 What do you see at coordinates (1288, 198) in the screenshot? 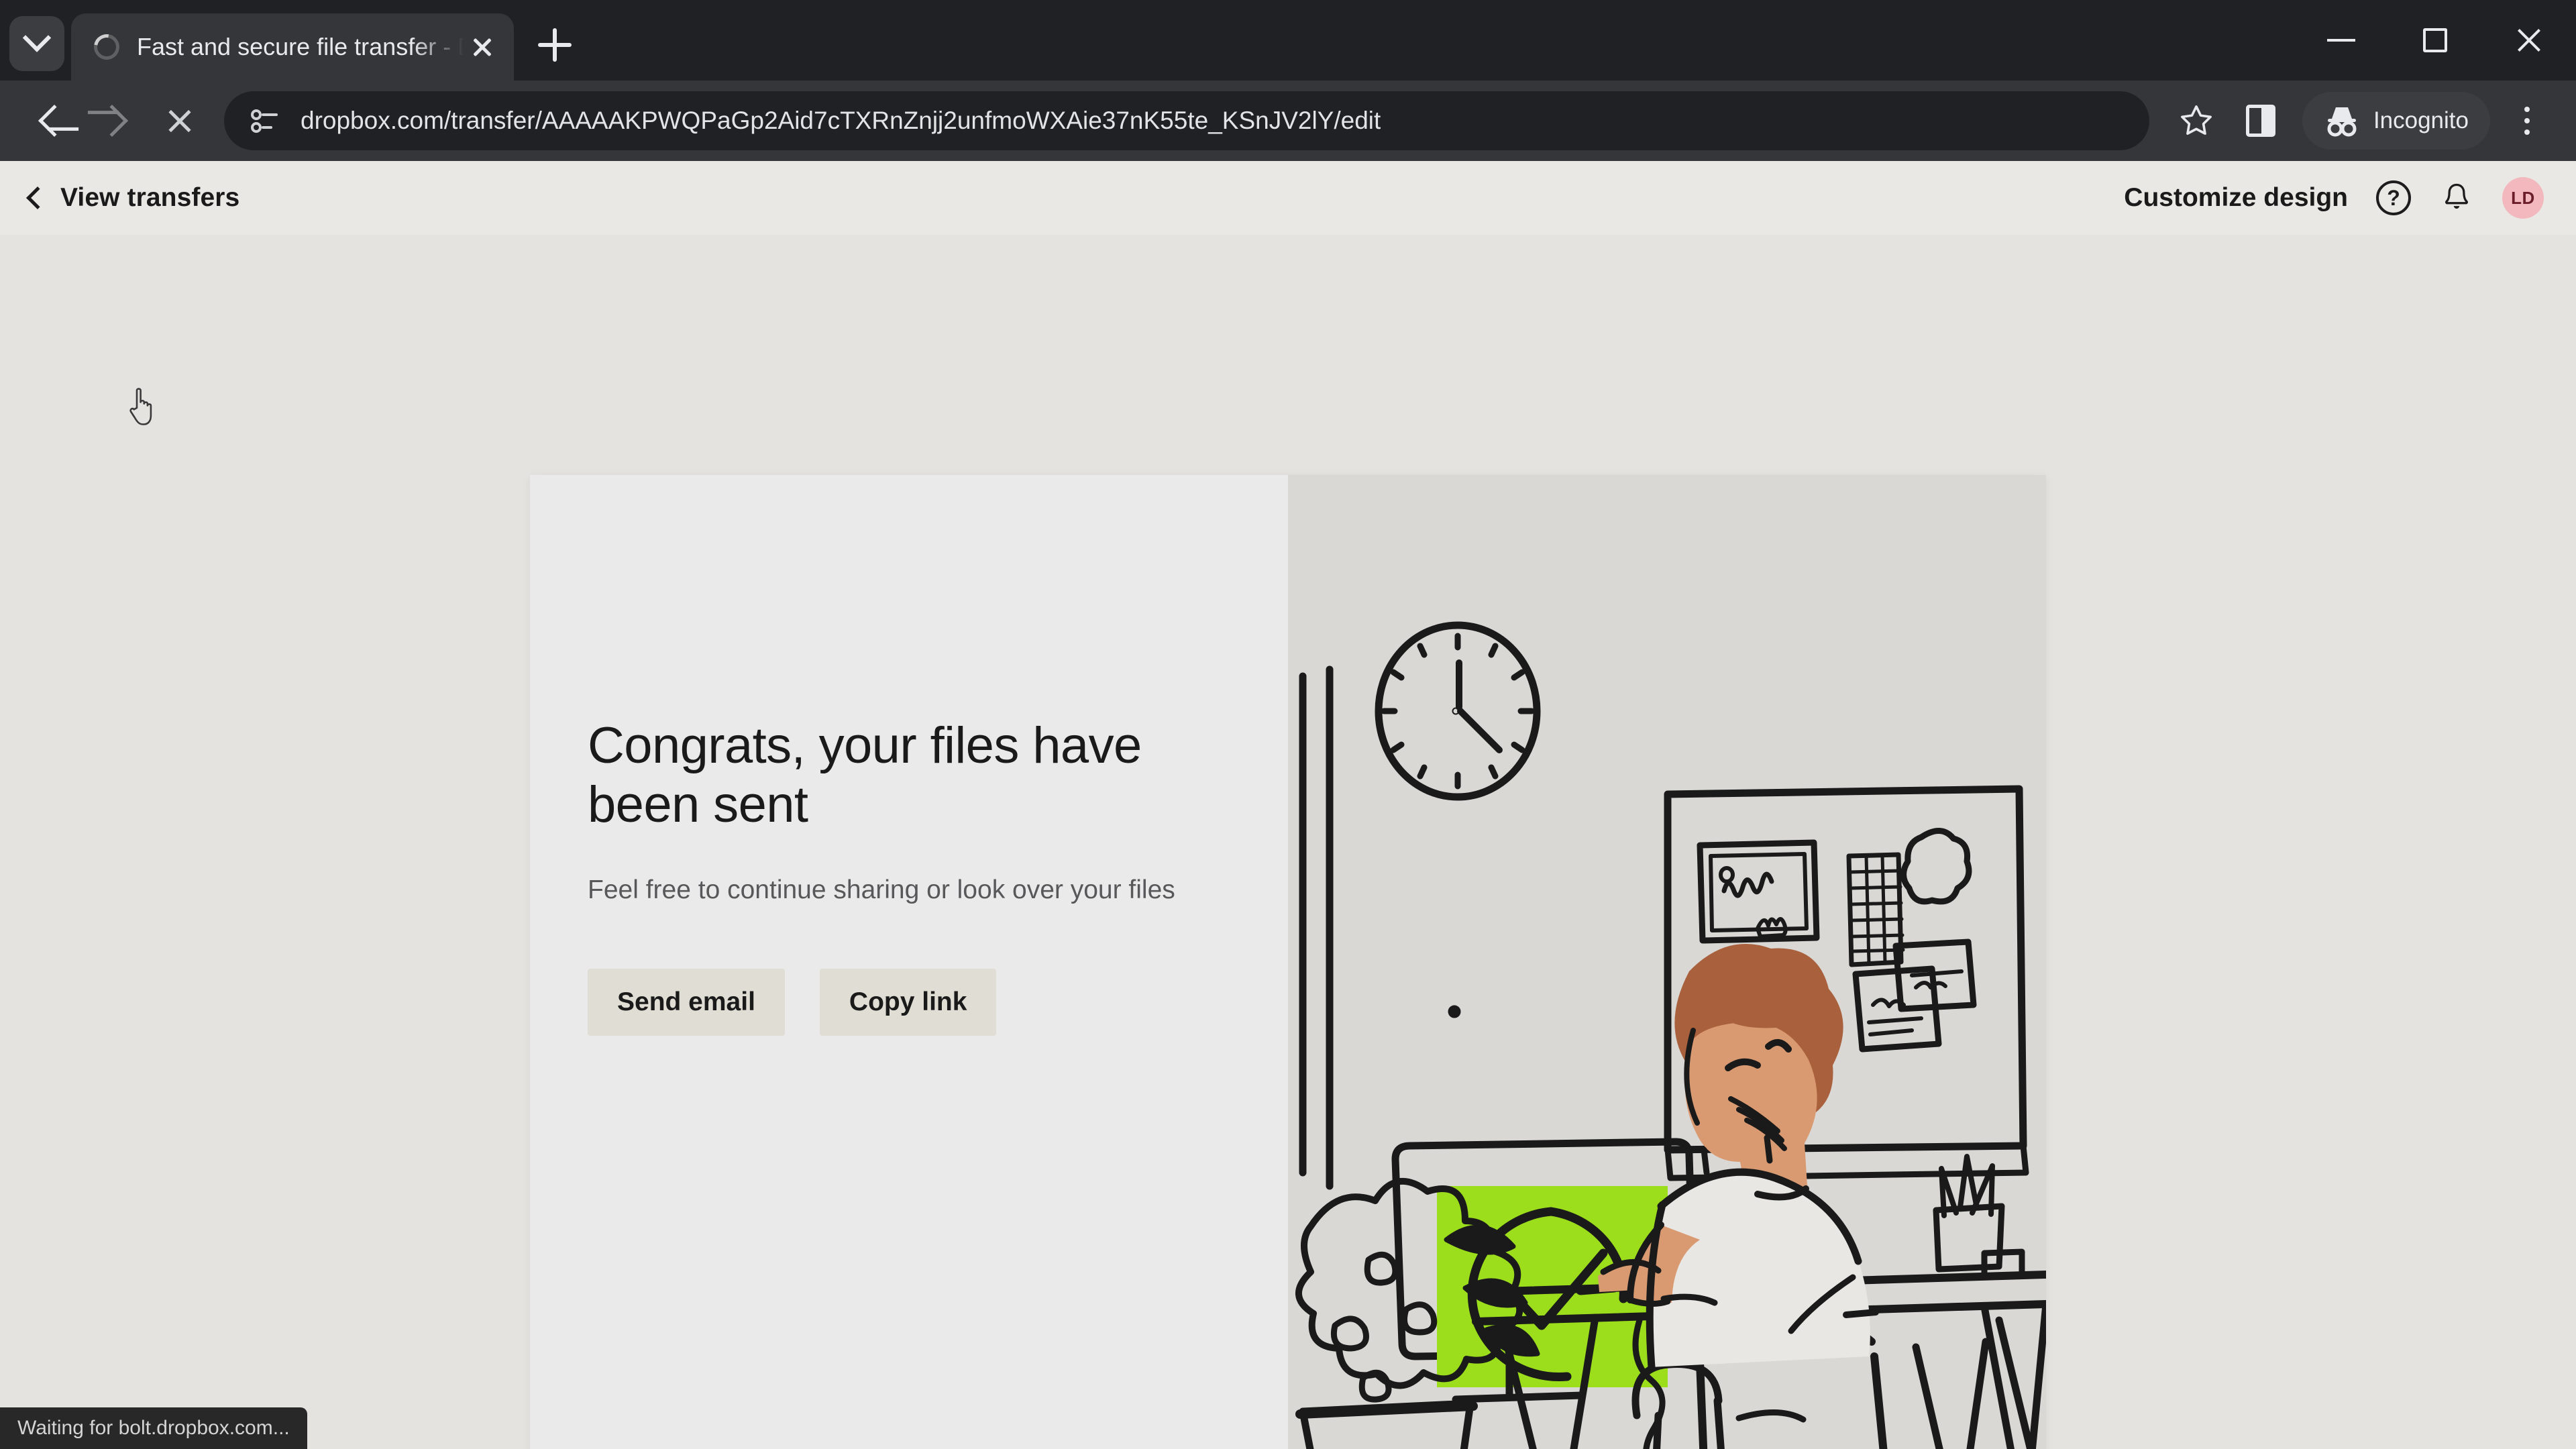
I see `app-header: View transfers Customize design ? LD` at bounding box center [1288, 198].